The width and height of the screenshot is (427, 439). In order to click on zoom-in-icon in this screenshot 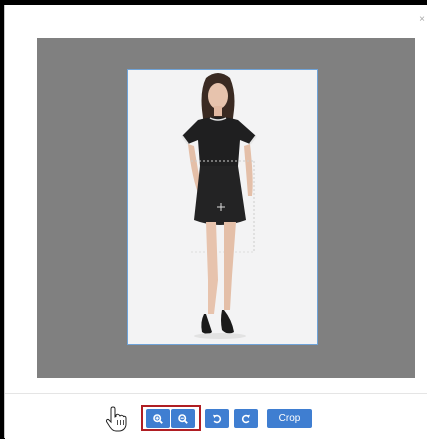, I will do `click(158, 418)`.